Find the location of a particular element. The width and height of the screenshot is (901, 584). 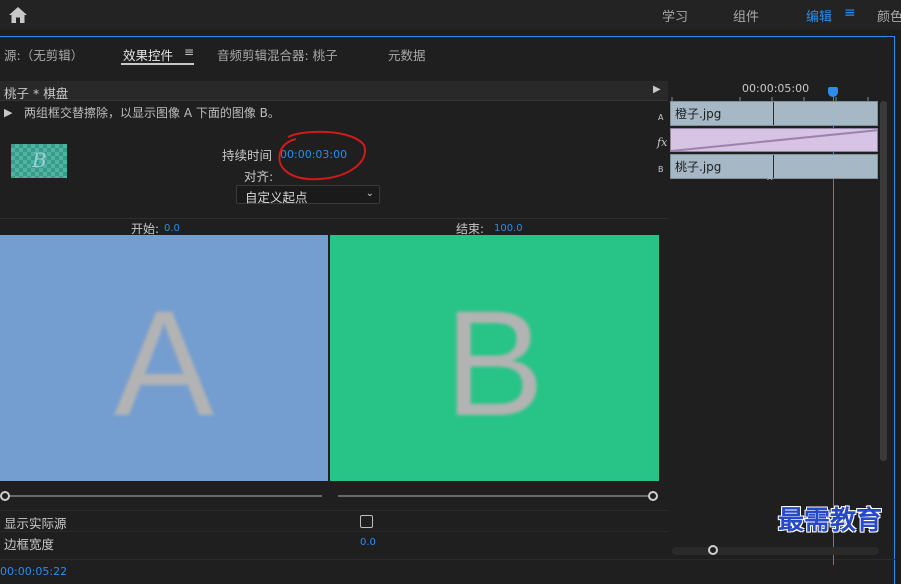

alignment-selected: 自定义起点 is located at coordinates (276, 197).